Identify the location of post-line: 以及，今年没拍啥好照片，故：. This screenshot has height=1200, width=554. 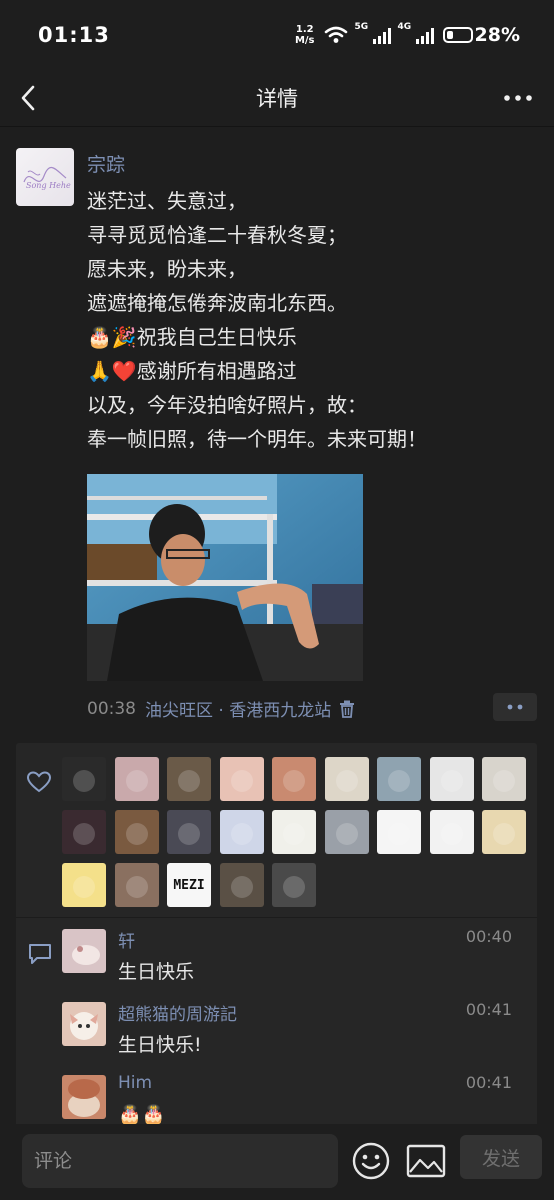
(227, 405).